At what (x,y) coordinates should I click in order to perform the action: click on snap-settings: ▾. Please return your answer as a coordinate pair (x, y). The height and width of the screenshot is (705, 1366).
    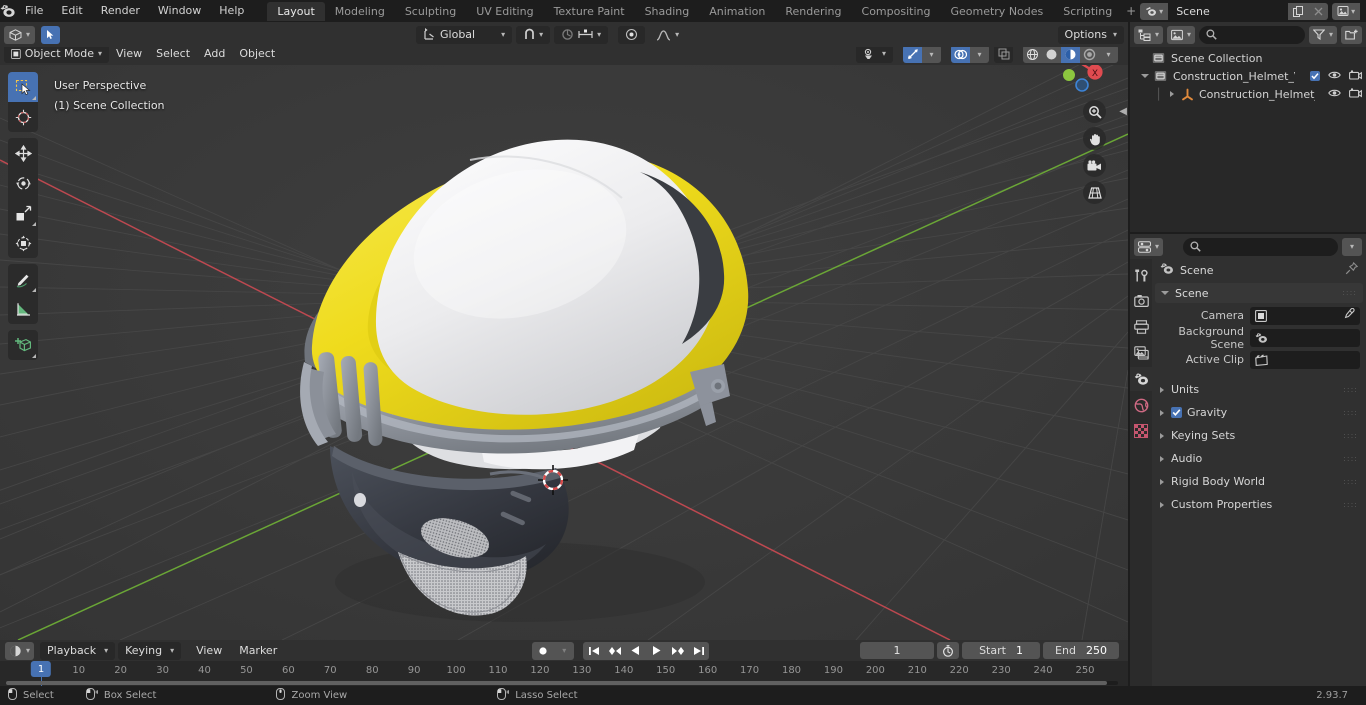
    Looking at the image, I should click on (581, 34).